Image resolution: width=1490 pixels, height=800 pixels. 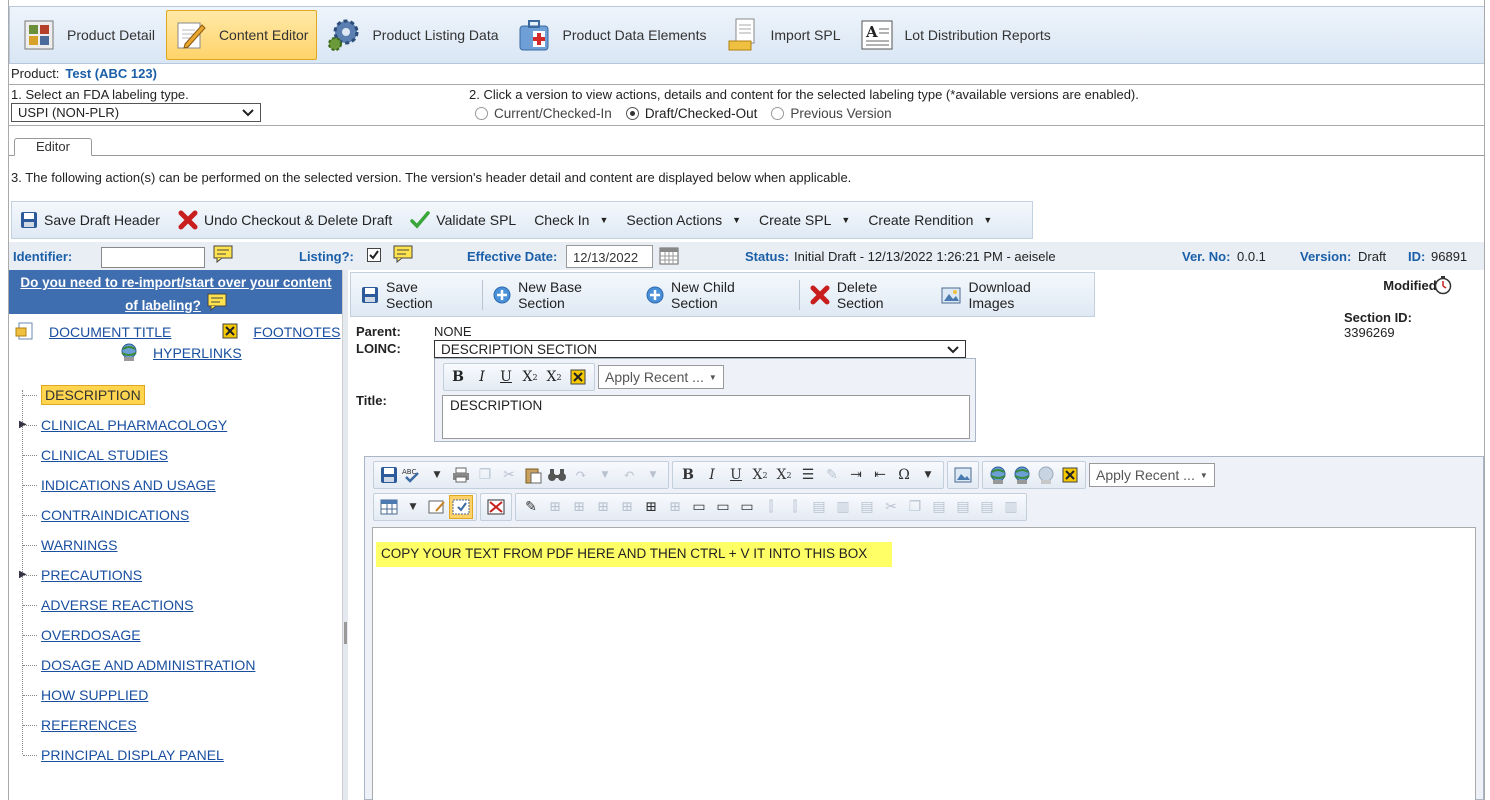 What do you see at coordinates (867, 507) in the screenshot?
I see `row-props-icon: ▤` at bounding box center [867, 507].